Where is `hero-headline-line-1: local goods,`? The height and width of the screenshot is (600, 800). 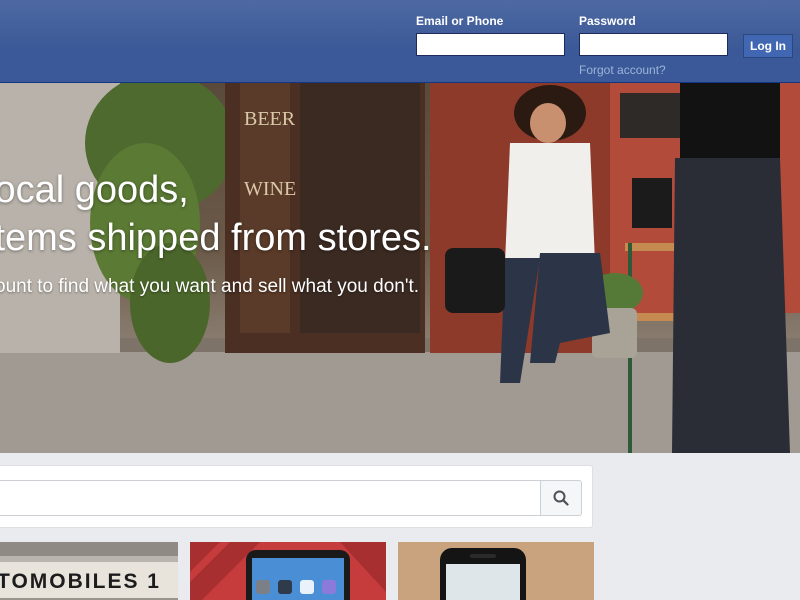 hero-headline-line-1: local goods, is located at coordinates (94, 190).